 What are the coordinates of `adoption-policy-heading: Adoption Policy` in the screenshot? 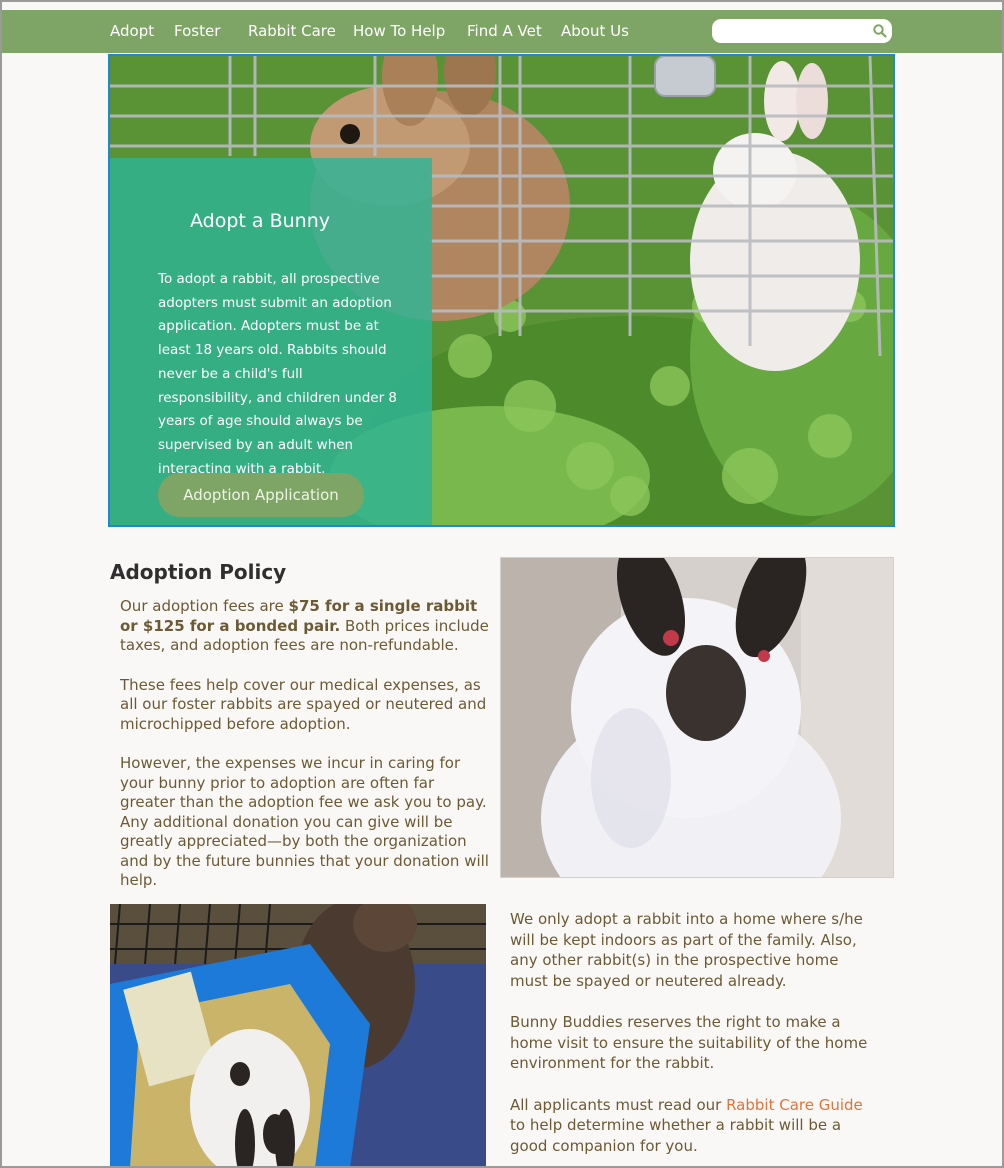 It's located at (198, 572).